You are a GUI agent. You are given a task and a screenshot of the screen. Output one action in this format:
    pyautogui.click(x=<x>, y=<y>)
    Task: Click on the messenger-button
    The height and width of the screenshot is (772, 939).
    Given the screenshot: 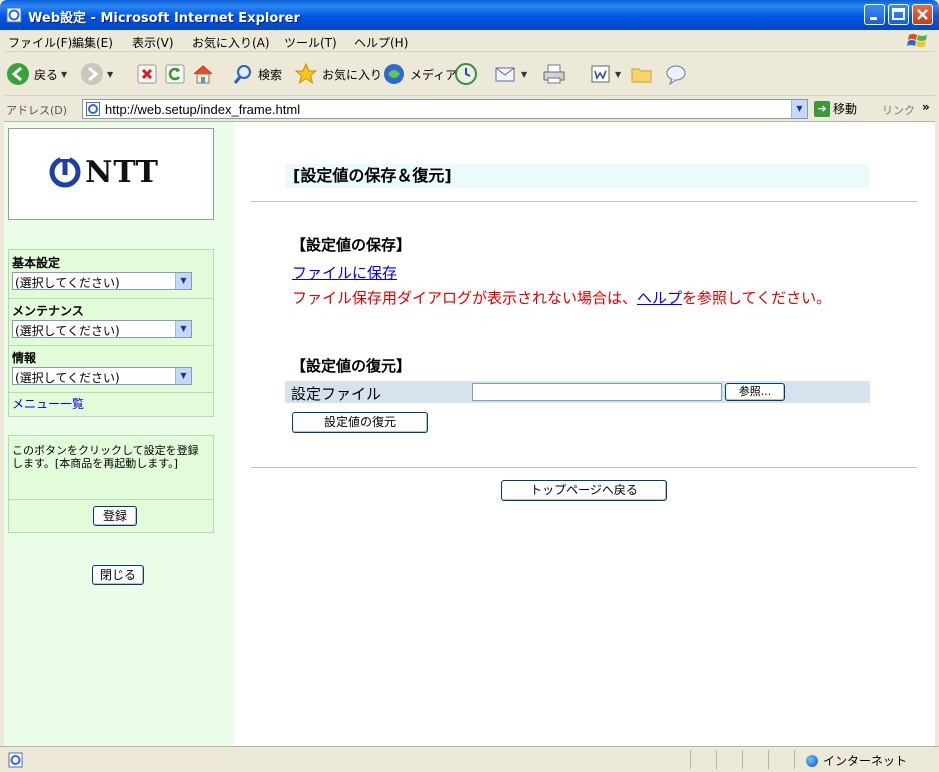 What is the action you would take?
    pyautogui.click(x=676, y=74)
    